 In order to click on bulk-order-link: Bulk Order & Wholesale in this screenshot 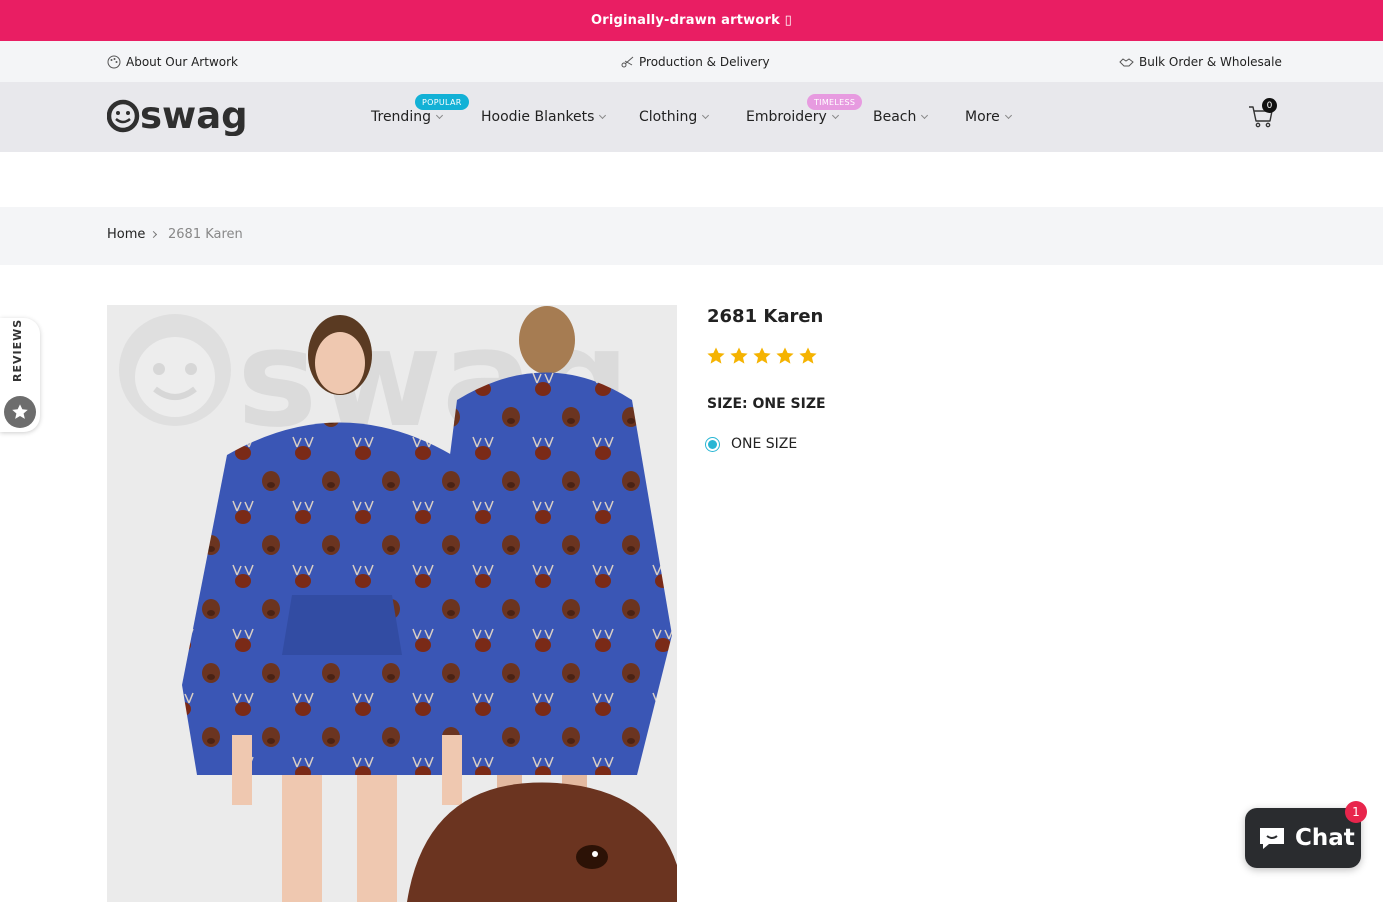, I will do `click(1200, 61)`.